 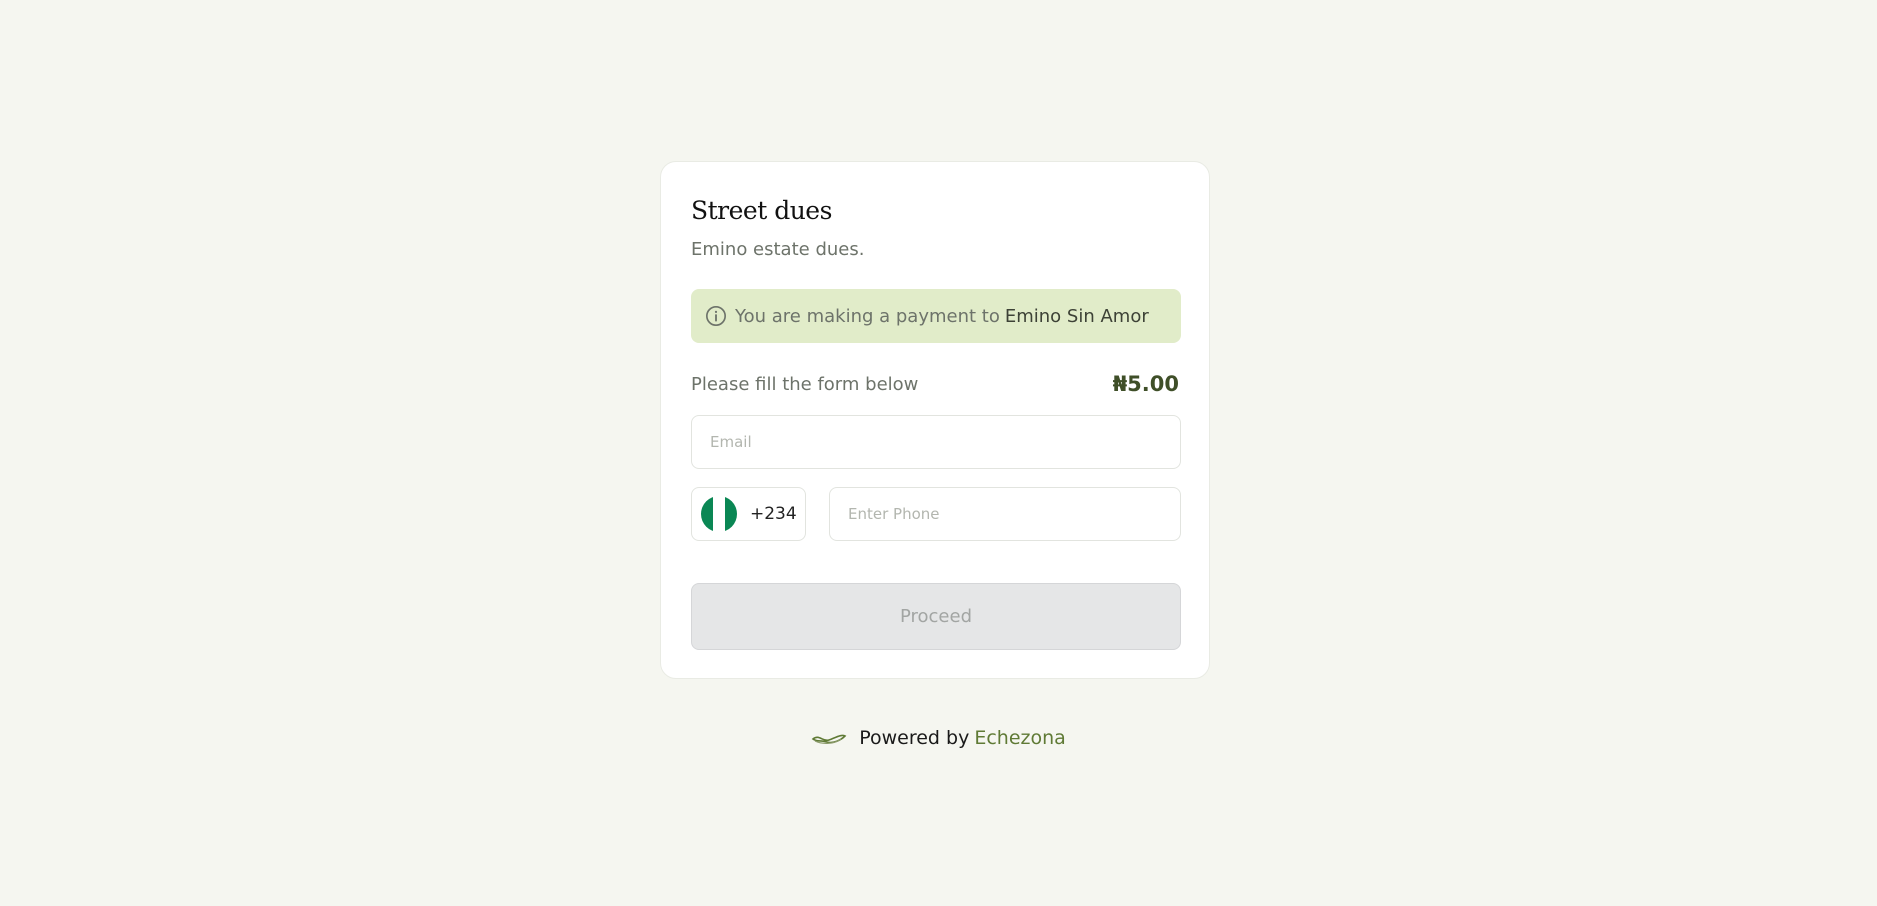 I want to click on echezona-logo-icon, so click(x=829, y=739).